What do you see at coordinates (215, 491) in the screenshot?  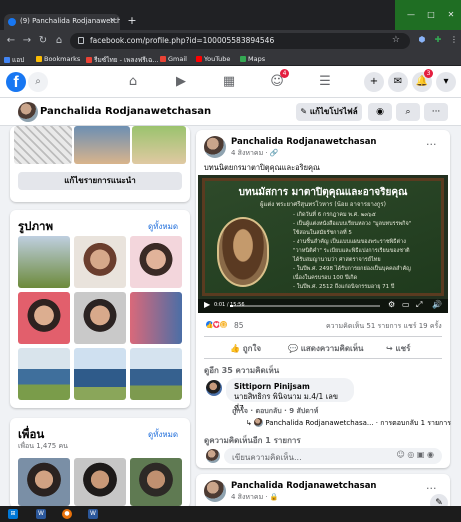 I see `post2-author-avatar` at bounding box center [215, 491].